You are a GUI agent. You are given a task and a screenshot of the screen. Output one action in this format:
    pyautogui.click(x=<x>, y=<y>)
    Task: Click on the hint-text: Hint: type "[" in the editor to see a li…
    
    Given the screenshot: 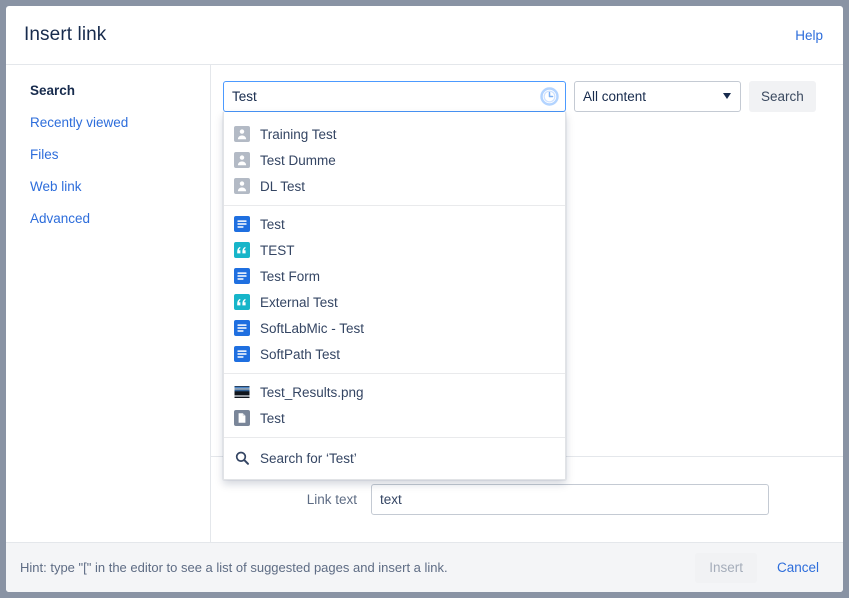 What is the action you would take?
    pyautogui.click(x=234, y=567)
    